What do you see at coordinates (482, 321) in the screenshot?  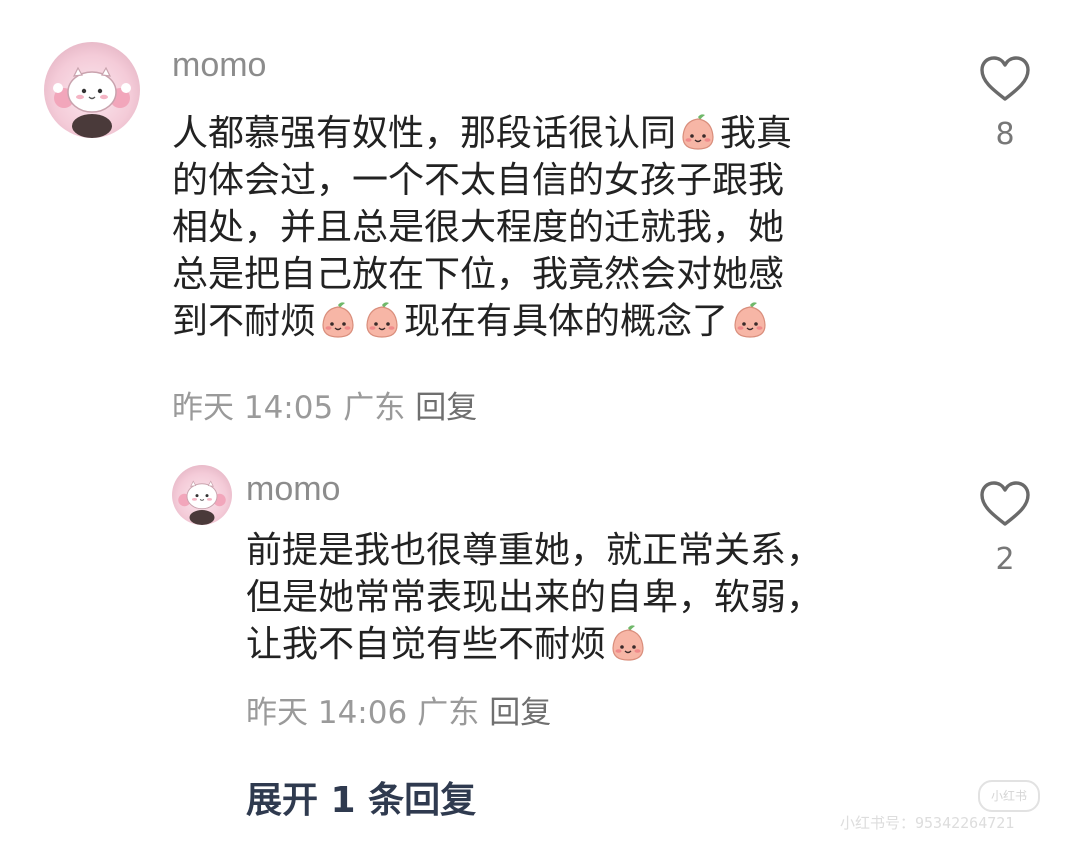 I see `comment-line: 到不耐烦 现在有具体的概念了` at bounding box center [482, 321].